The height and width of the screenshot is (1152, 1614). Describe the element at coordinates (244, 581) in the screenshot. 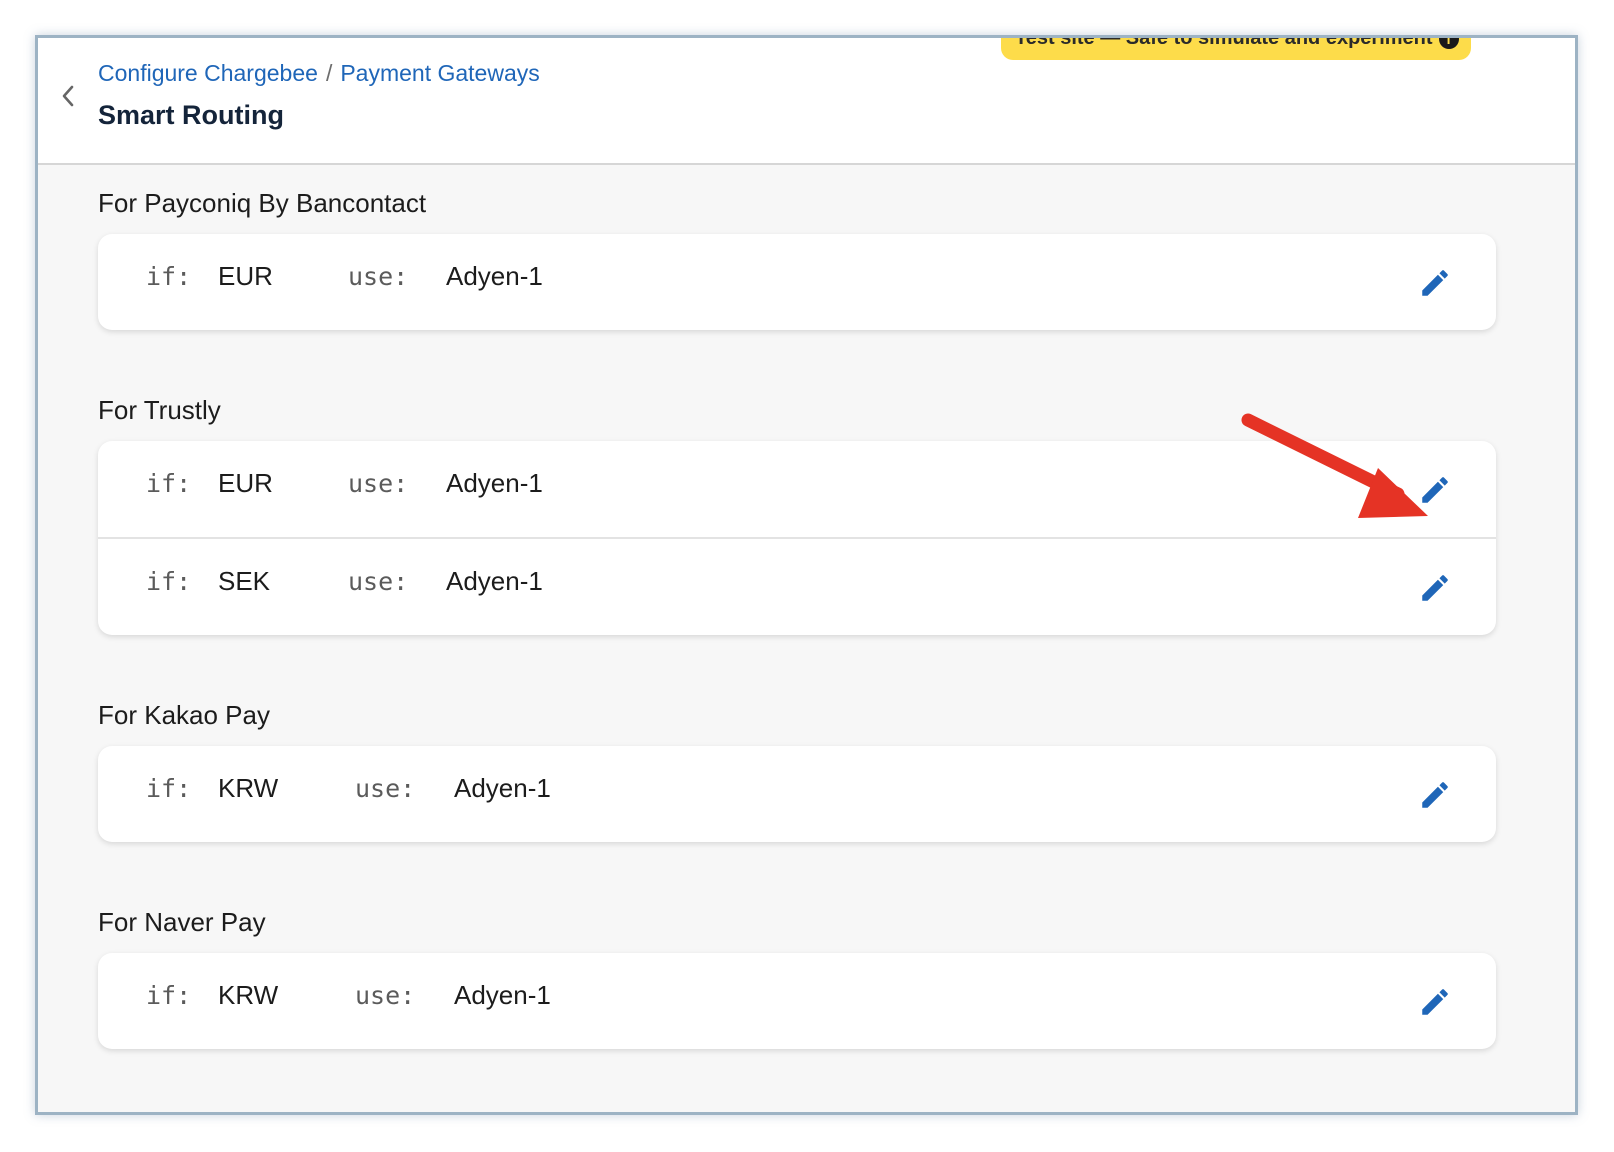

I see `currency-value: SEK` at that location.